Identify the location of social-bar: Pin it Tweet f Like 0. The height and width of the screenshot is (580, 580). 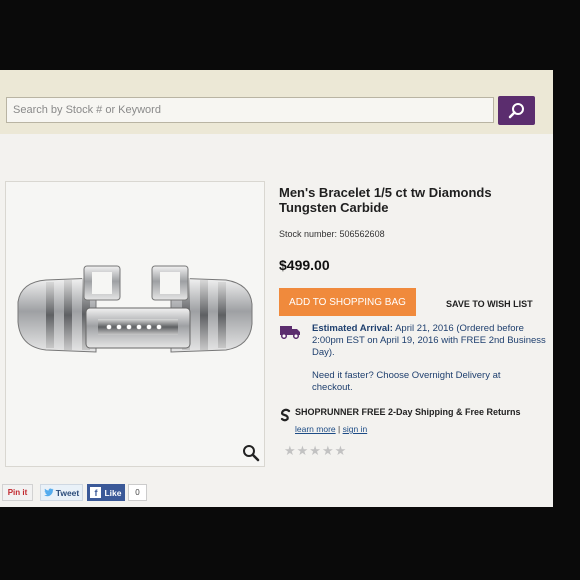
(276, 493).